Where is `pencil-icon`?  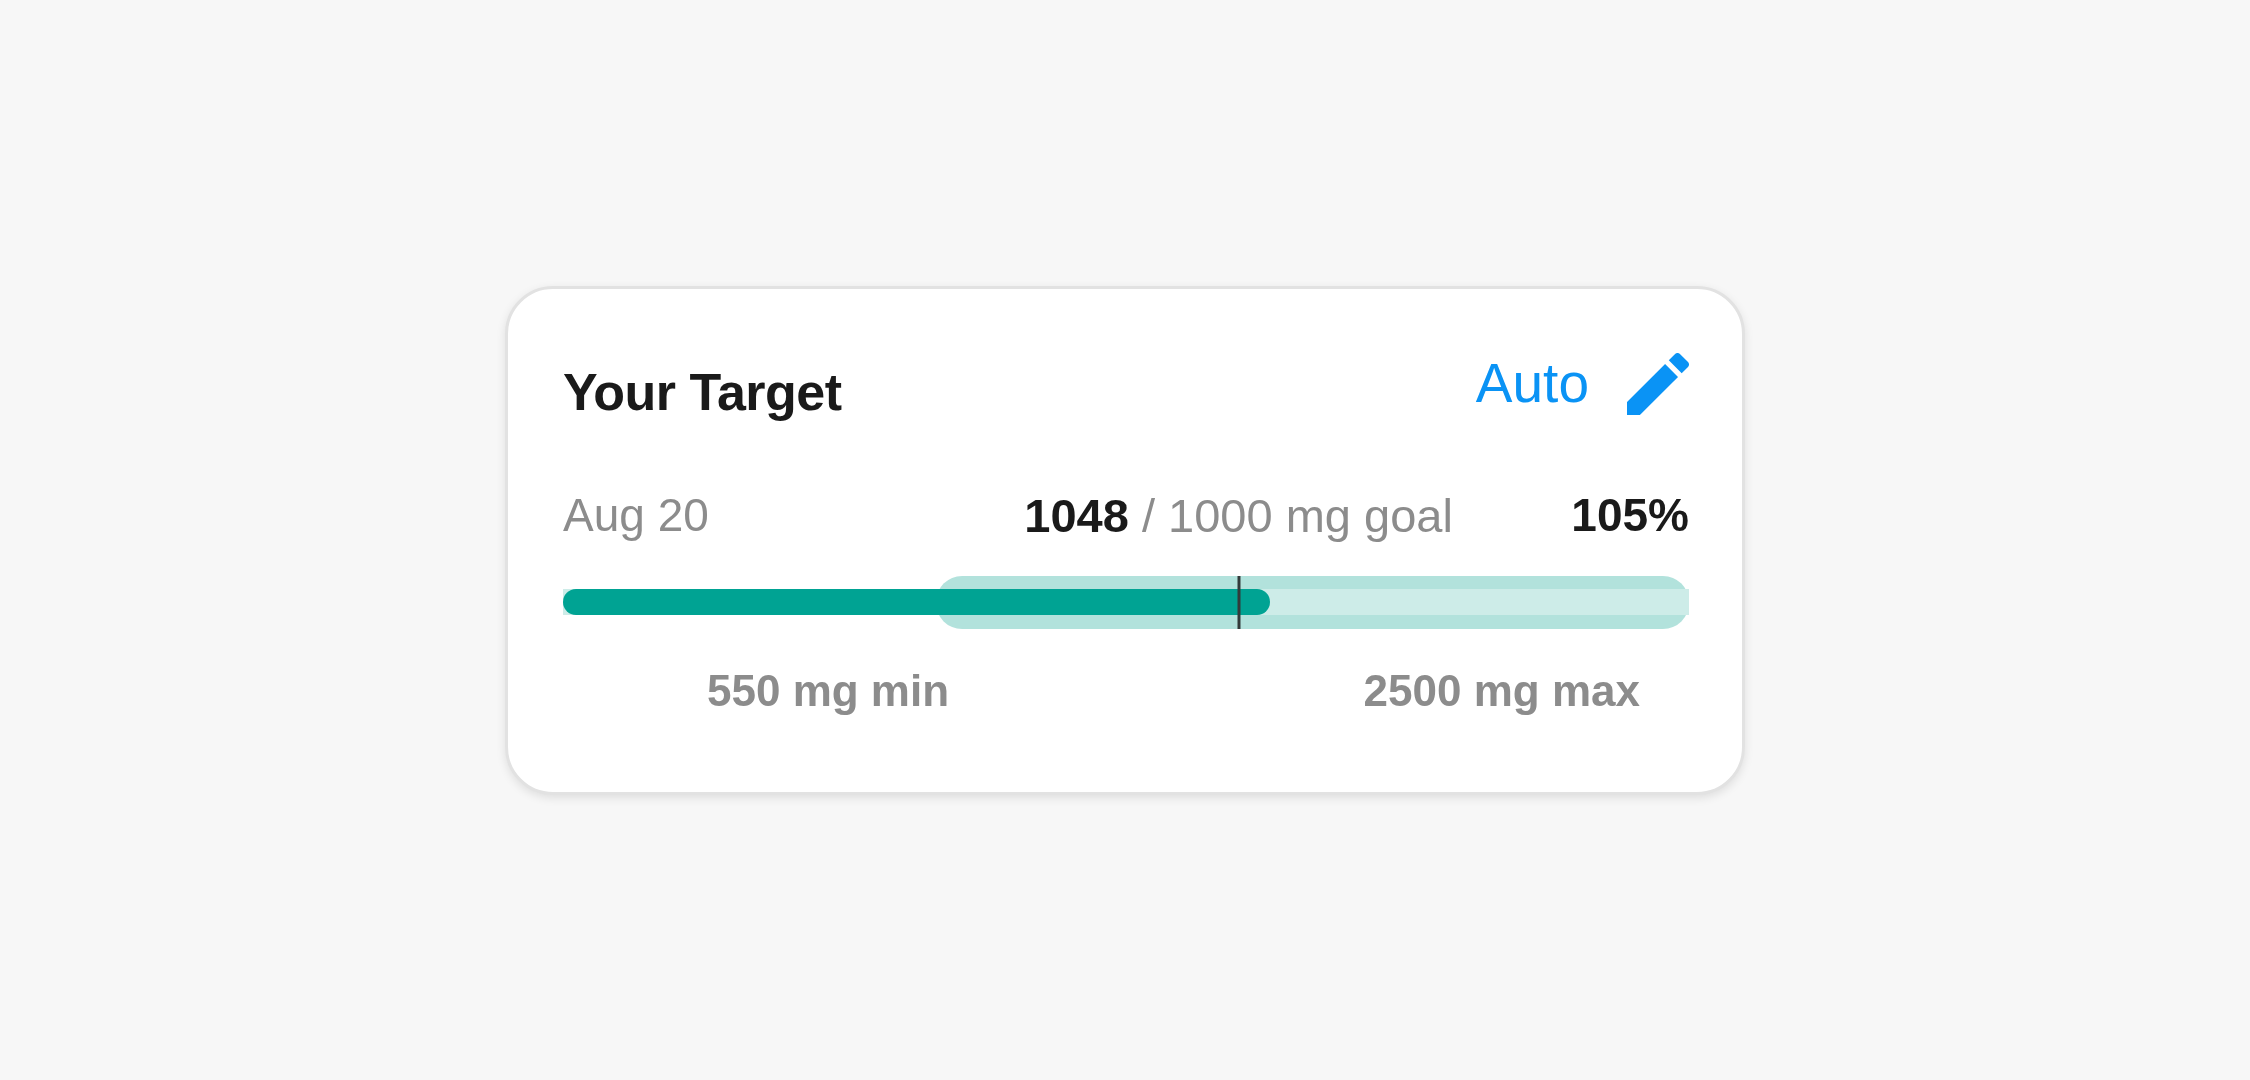
pencil-icon is located at coordinates (1658, 383).